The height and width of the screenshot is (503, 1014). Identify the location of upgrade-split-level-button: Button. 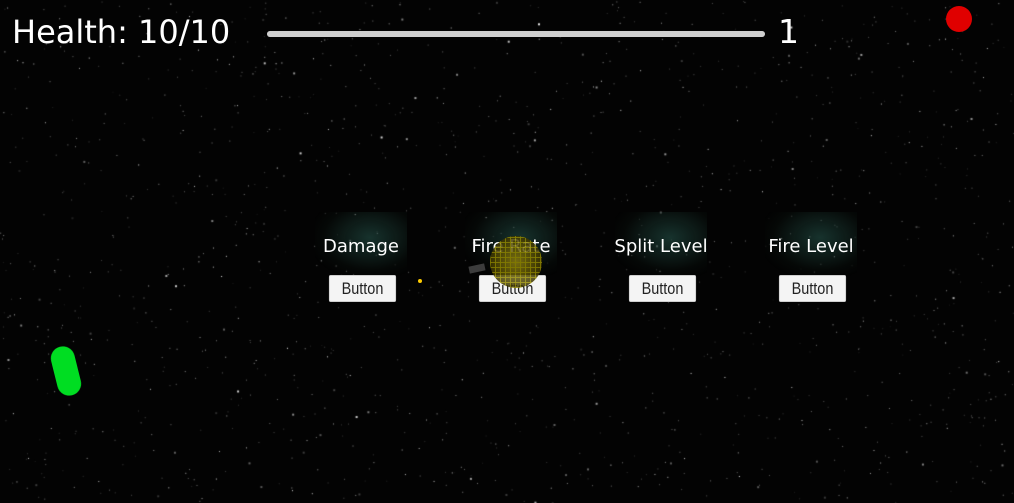
(662, 288).